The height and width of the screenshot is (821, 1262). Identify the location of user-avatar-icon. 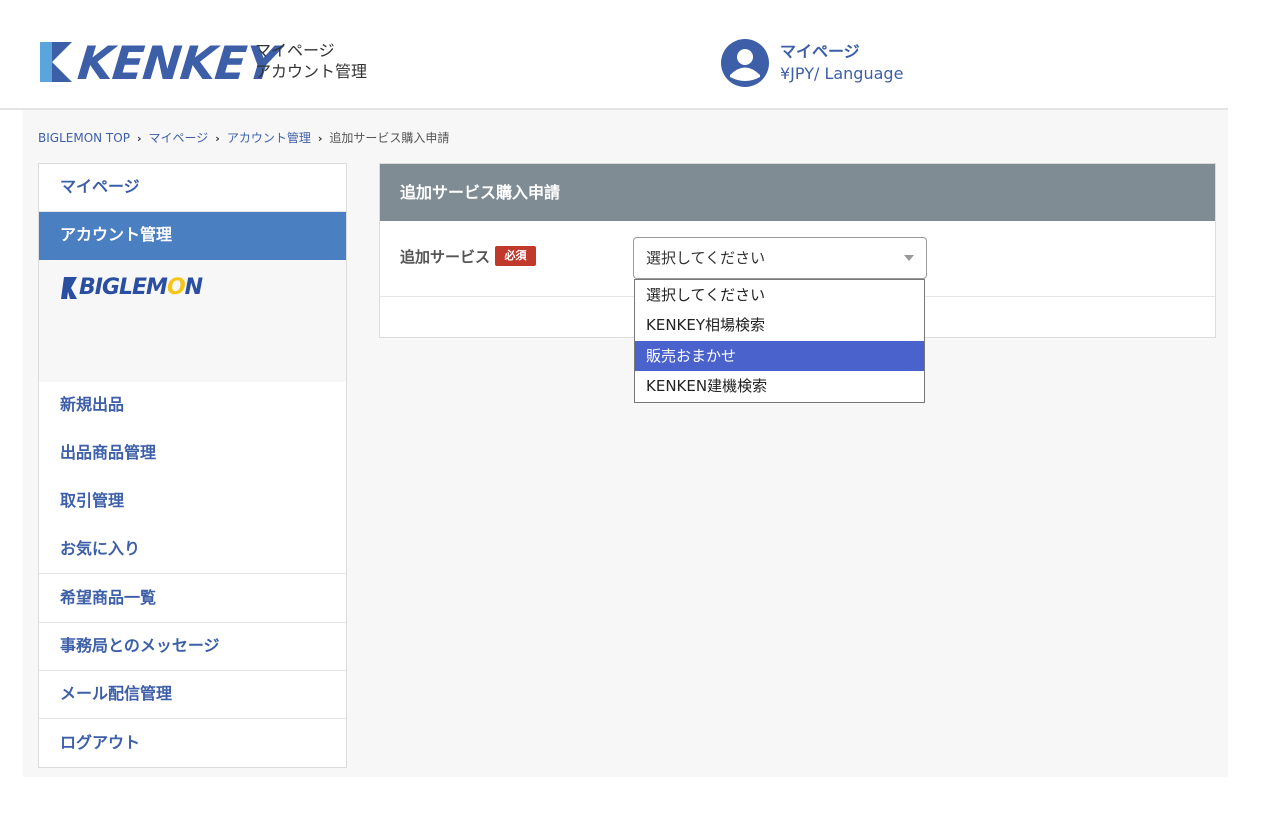
(745, 63).